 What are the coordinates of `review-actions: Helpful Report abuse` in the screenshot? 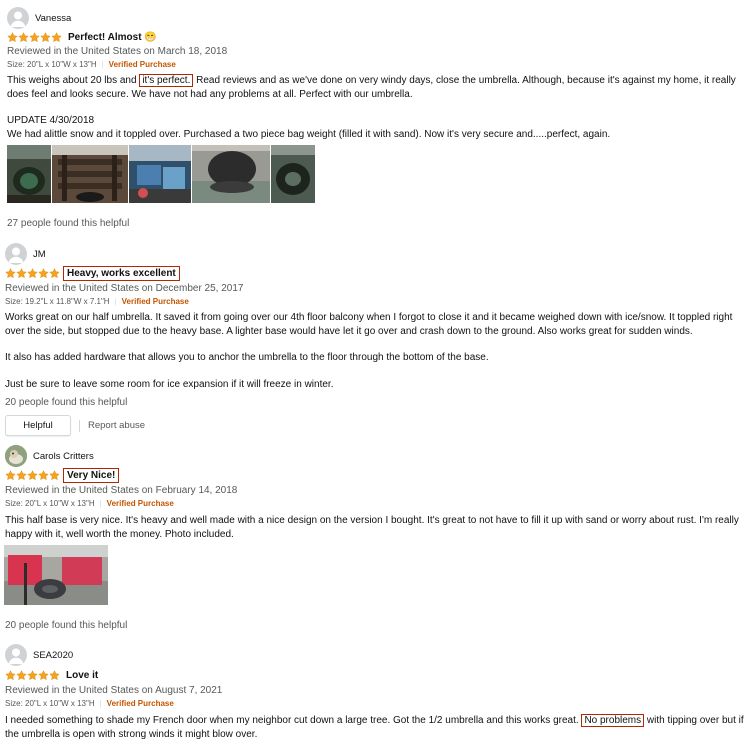 It's located at (75, 425).